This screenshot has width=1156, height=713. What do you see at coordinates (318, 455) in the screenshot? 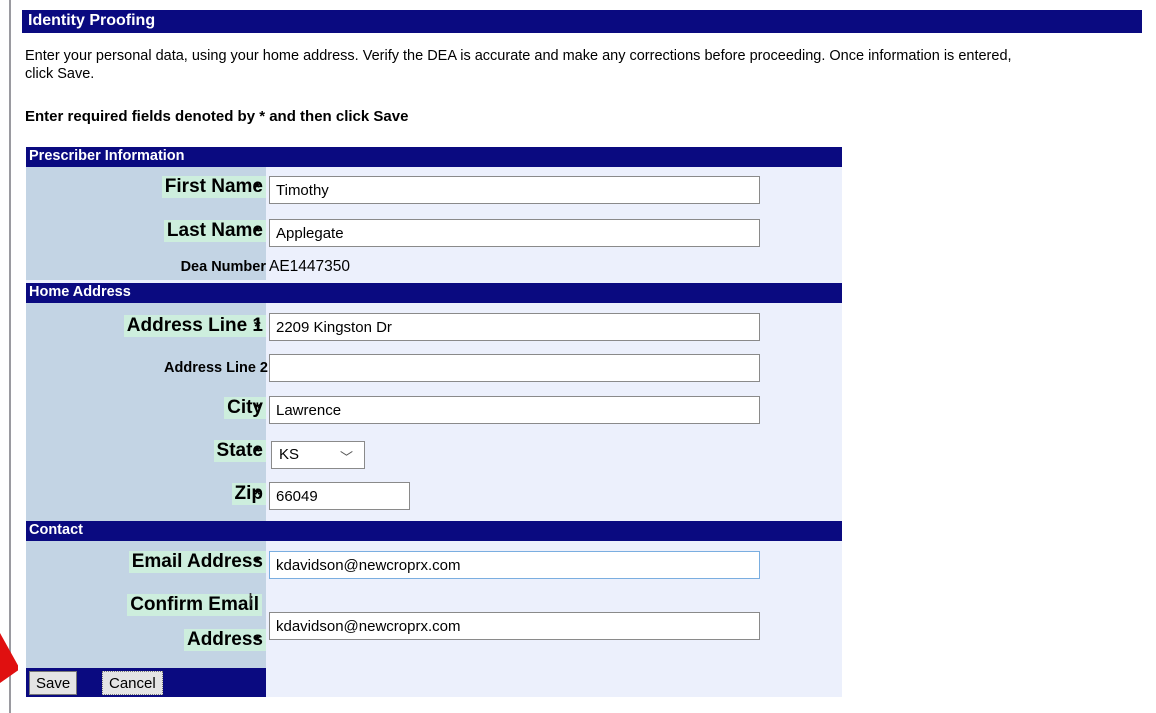
I see `state-select: KS ﹀` at bounding box center [318, 455].